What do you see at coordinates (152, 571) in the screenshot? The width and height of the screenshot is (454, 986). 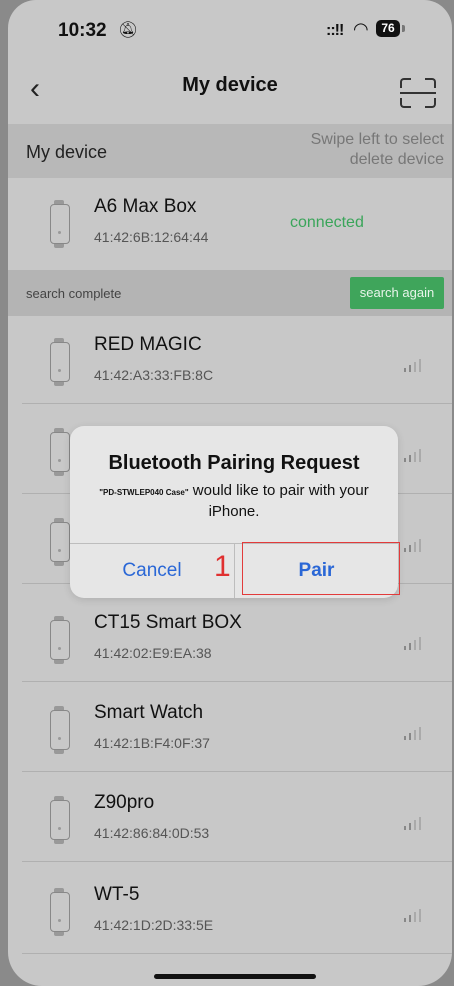 I see `cancel-button: Cancel` at bounding box center [152, 571].